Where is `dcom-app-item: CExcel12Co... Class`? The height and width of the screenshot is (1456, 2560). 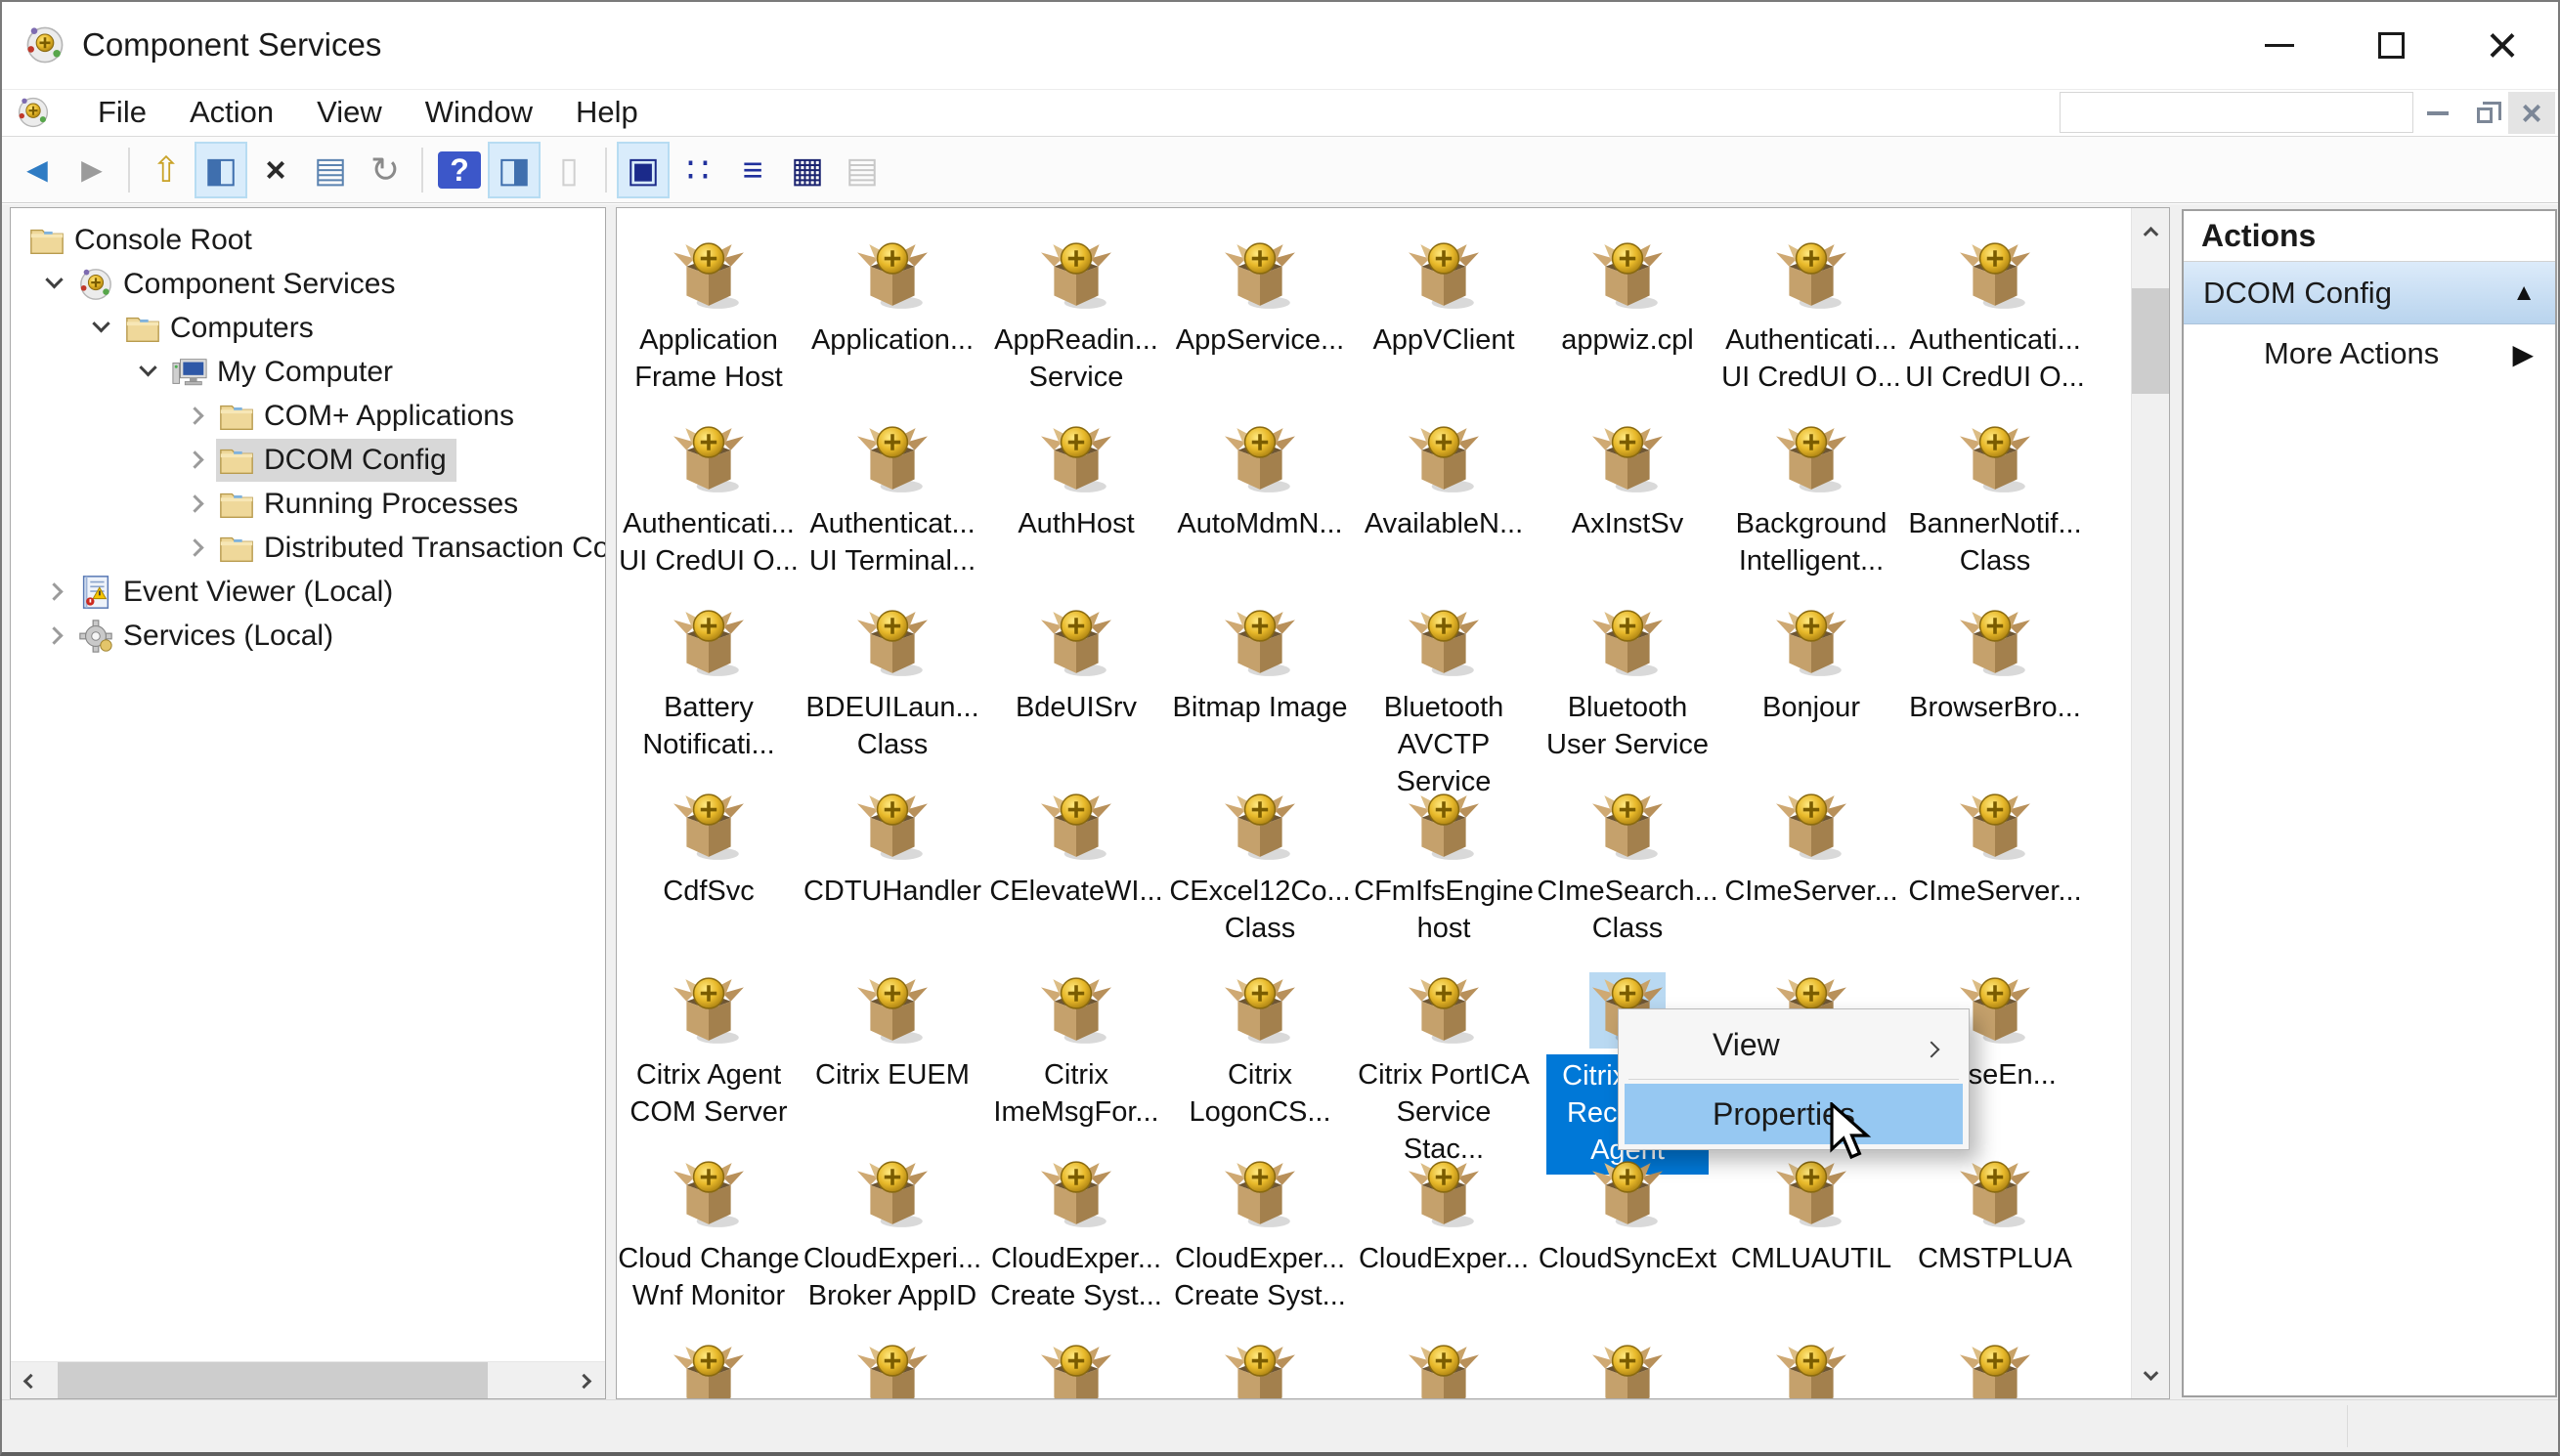
dcom-app-item: CExcel12Co... Class is located at coordinates (1260, 878).